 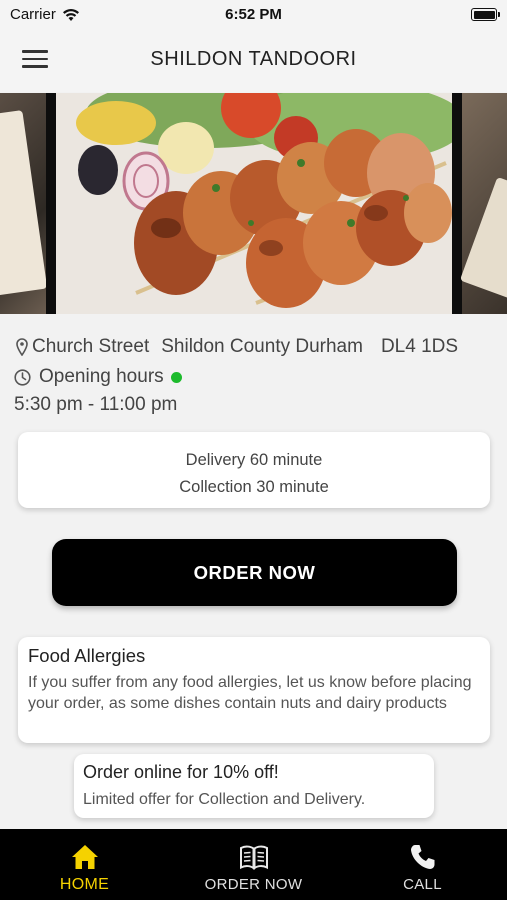 I want to click on carousel-prev-image, so click(x=23, y=203).